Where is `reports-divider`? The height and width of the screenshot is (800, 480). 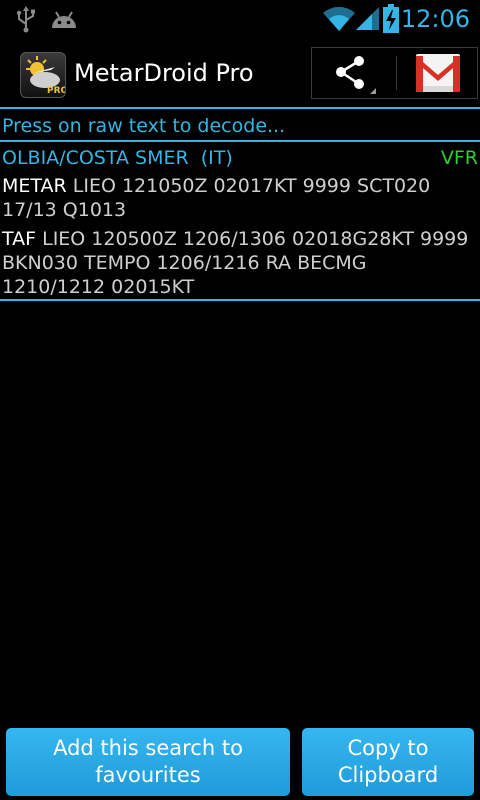 reports-divider is located at coordinates (240, 300).